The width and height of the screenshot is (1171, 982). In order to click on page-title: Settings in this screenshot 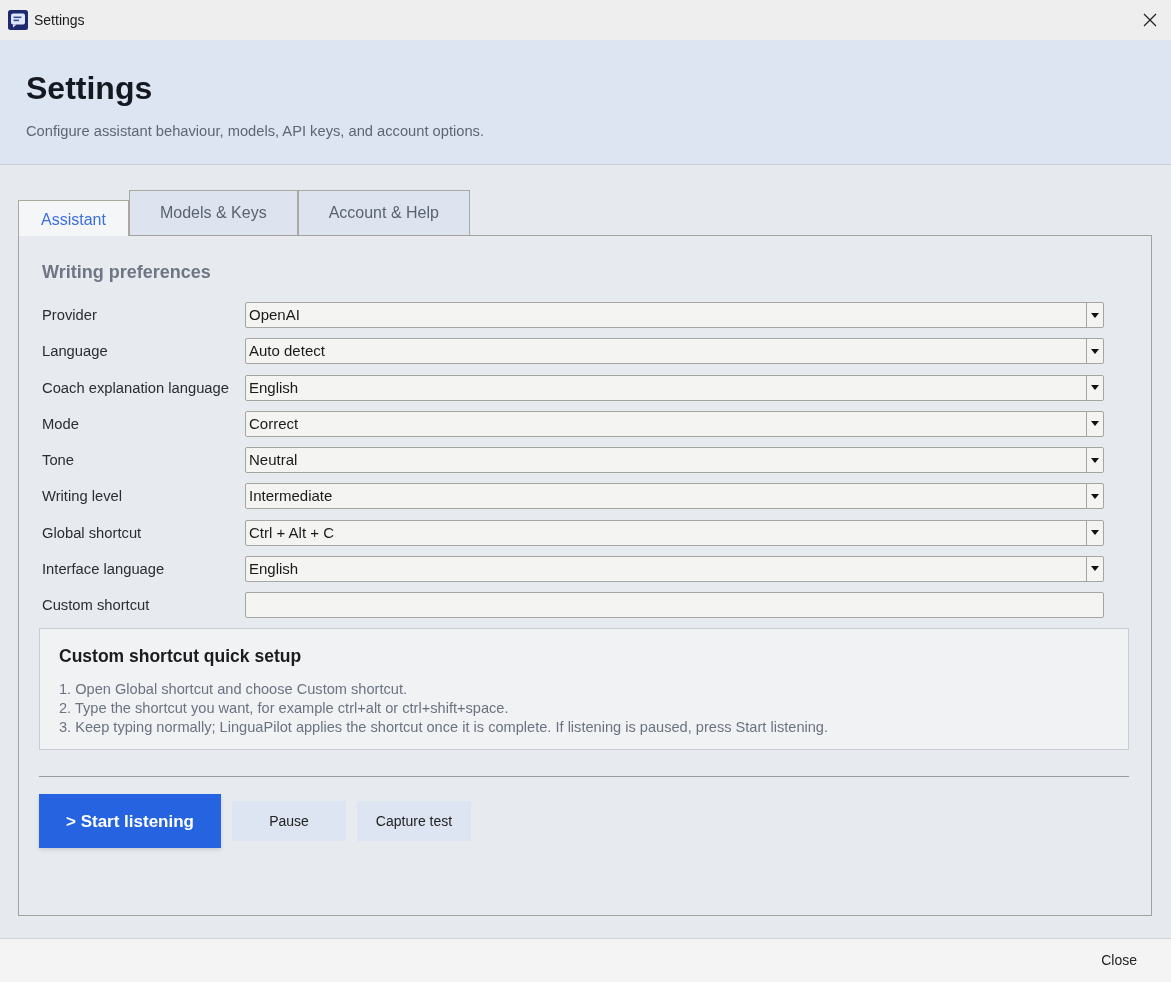, I will do `click(89, 88)`.